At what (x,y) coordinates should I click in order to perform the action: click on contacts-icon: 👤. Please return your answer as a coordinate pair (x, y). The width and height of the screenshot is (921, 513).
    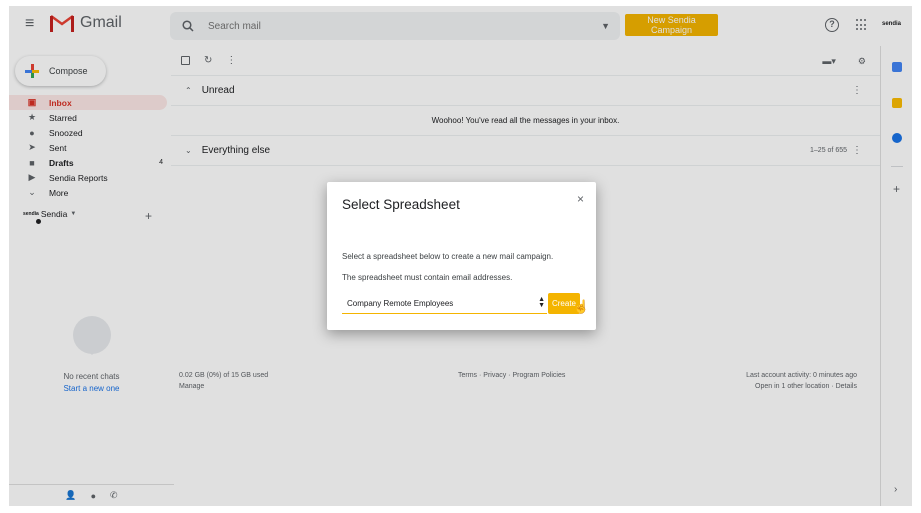
    Looking at the image, I should click on (70, 495).